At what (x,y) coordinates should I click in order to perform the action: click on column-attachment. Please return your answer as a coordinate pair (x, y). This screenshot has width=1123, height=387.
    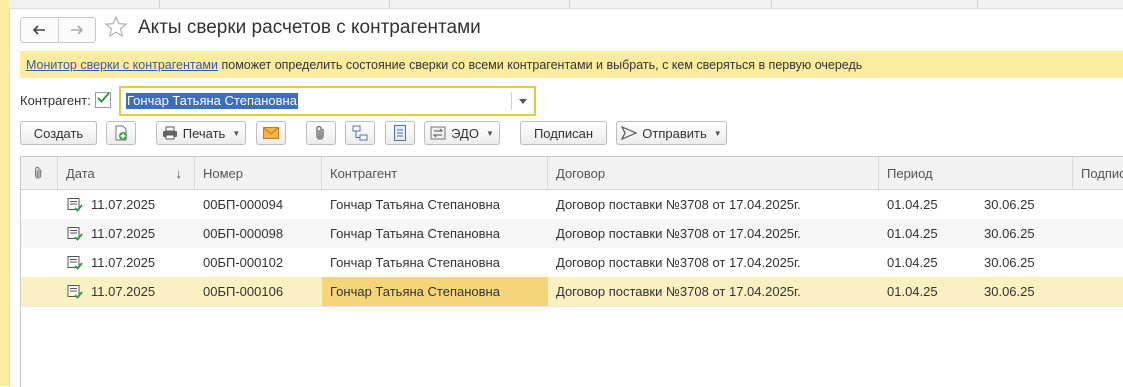
    Looking at the image, I should click on (39, 173).